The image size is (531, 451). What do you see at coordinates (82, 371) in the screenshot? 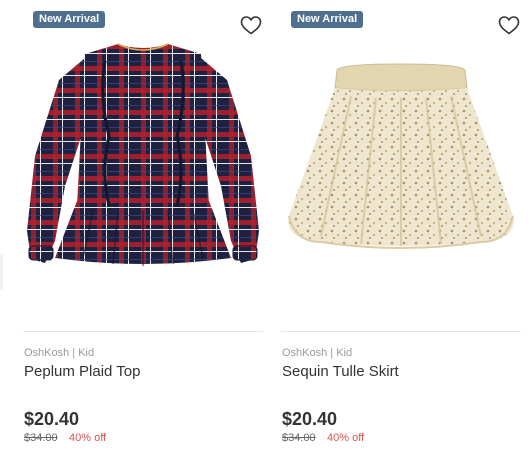
I see `product-name: Peplum Plaid Top` at bounding box center [82, 371].